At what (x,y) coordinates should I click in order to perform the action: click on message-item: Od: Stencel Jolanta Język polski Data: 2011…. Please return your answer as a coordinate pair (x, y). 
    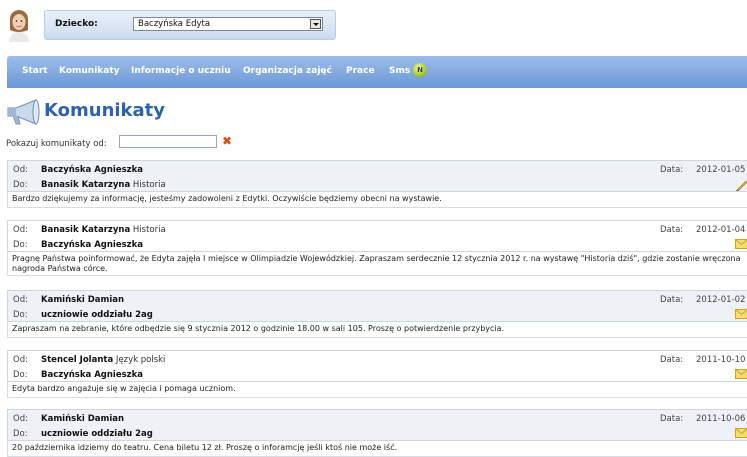
    Looking at the image, I should click on (377, 374).